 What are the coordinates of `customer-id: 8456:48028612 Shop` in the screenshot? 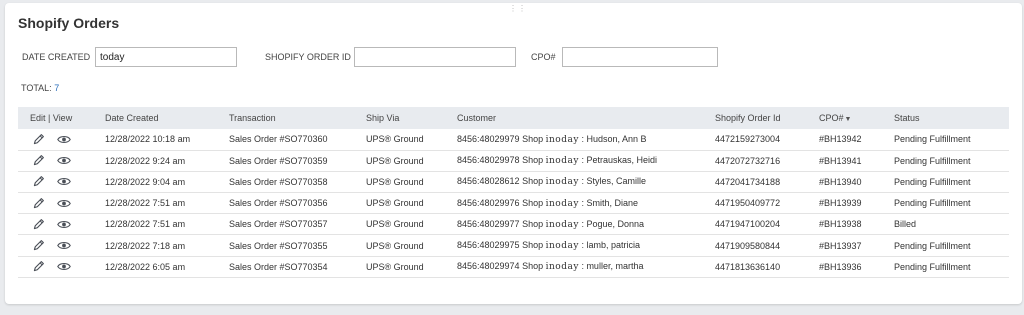 It's located at (500, 181).